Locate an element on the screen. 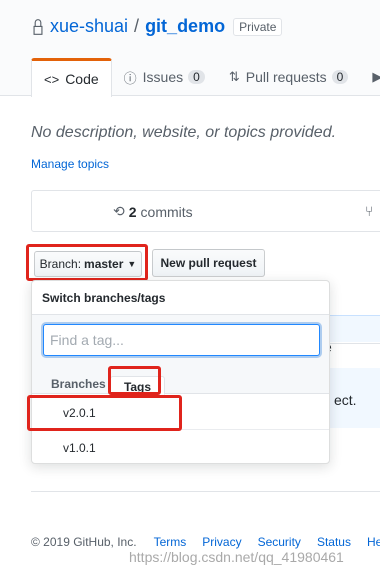  lock-icon is located at coordinates (38, 26).